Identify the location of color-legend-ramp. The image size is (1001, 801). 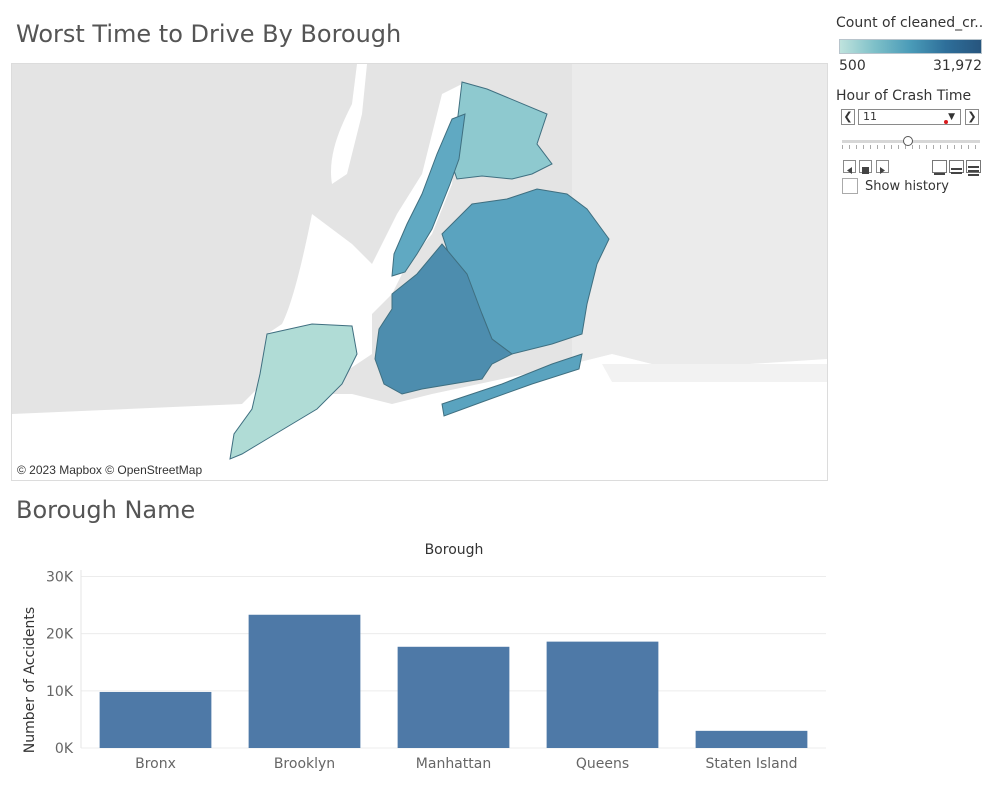
(910, 46).